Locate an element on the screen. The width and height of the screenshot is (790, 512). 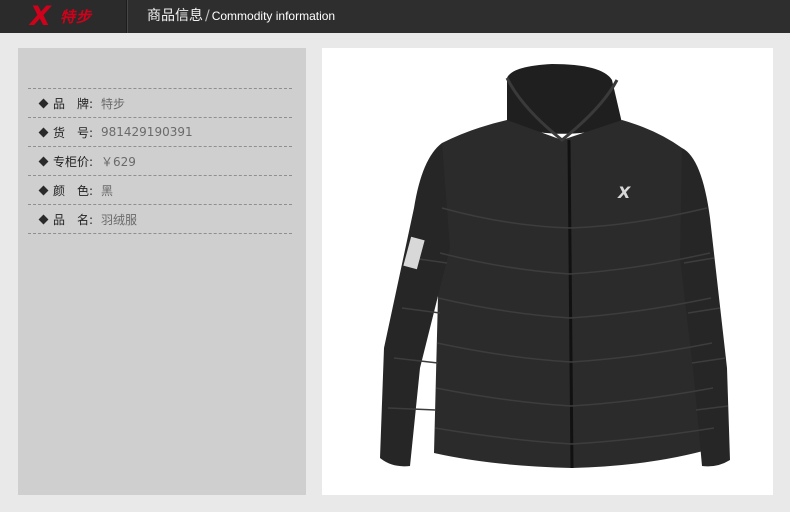
info-value: 羽绒服 is located at coordinates (119, 219).